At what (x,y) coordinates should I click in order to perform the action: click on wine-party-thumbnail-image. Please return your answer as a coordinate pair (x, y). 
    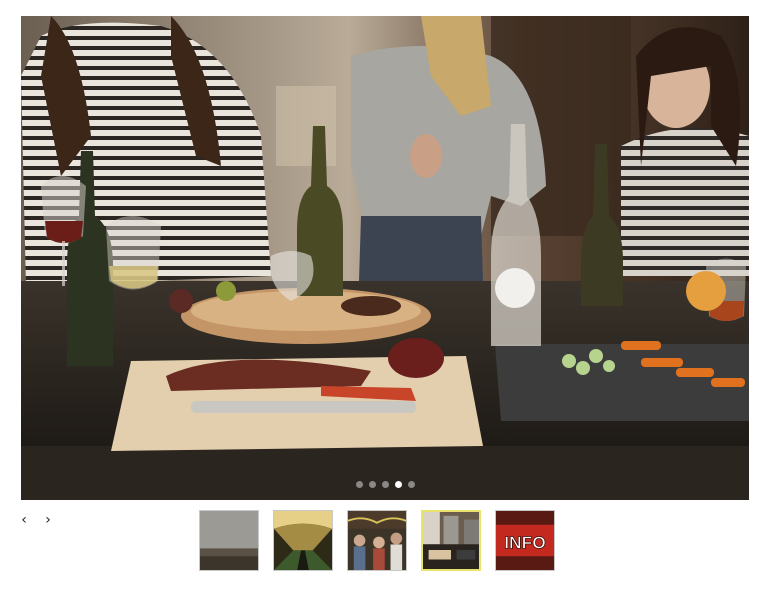
    Looking at the image, I should click on (451, 540).